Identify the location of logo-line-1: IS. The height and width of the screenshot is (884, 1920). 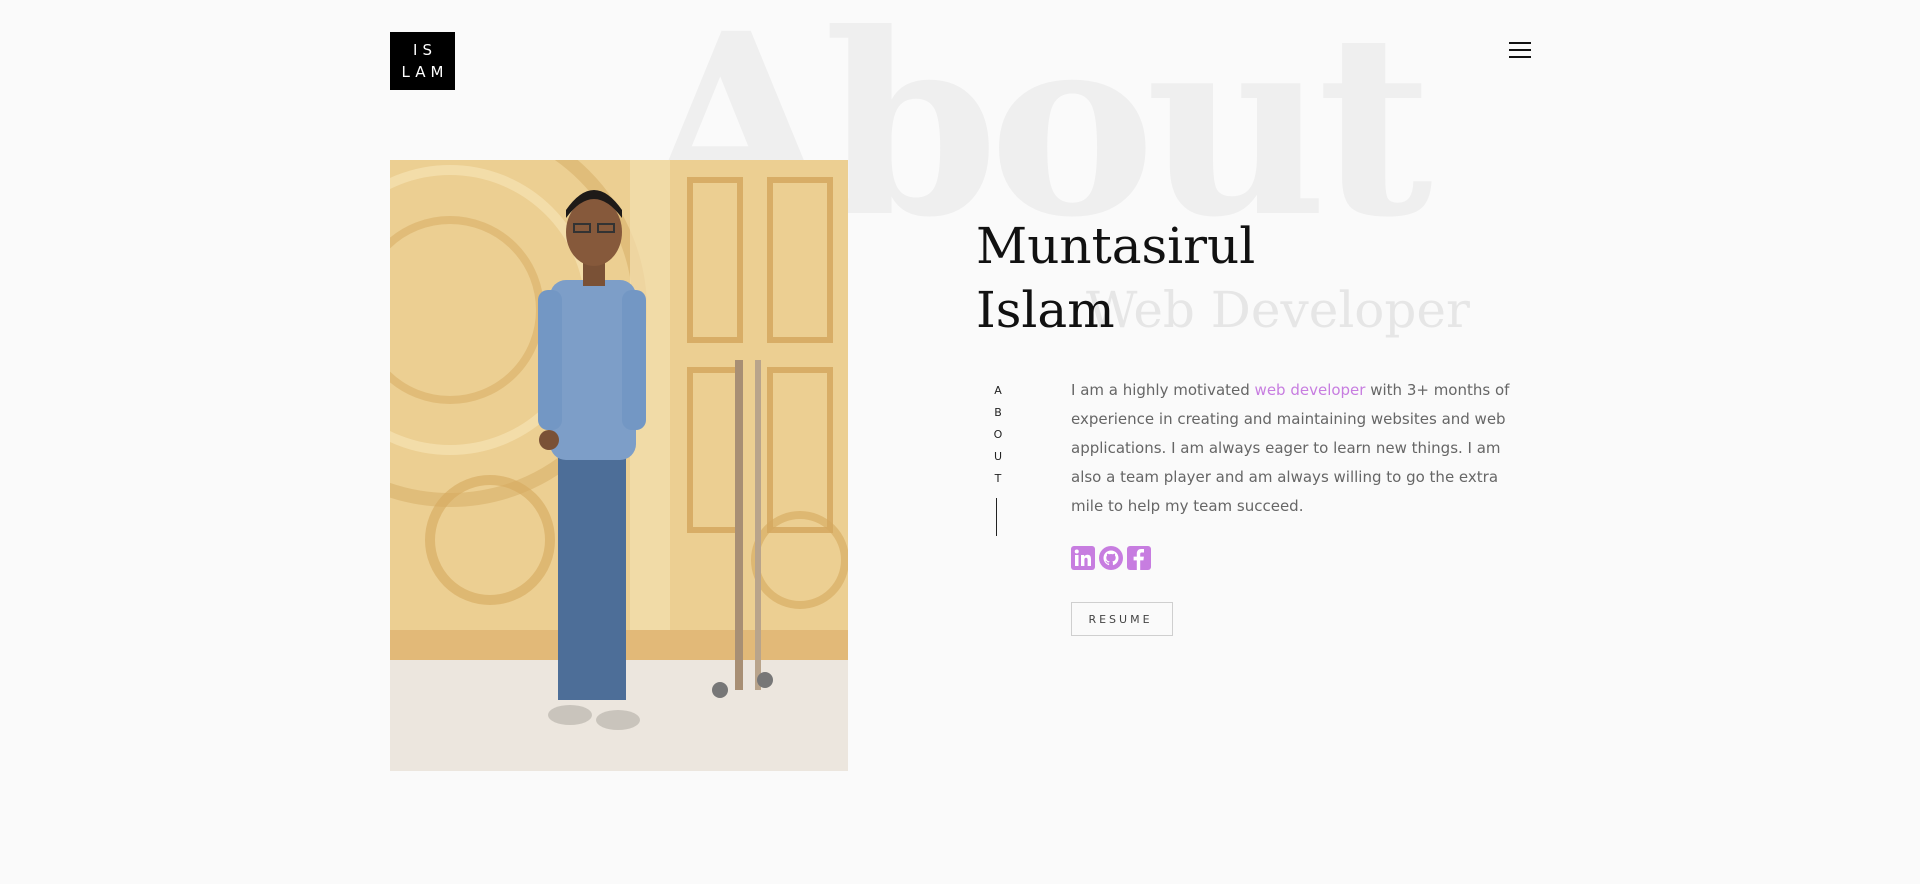
(425, 50).